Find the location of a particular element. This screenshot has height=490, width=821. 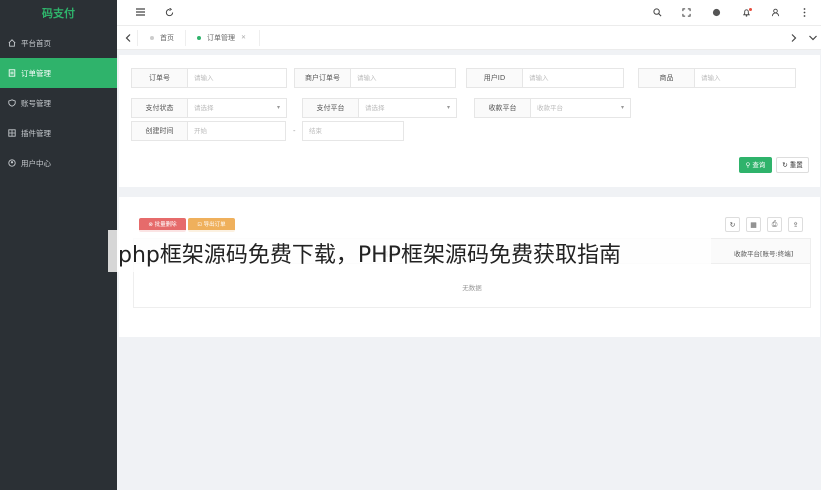

field-label: 收款平台 is located at coordinates (503, 108).